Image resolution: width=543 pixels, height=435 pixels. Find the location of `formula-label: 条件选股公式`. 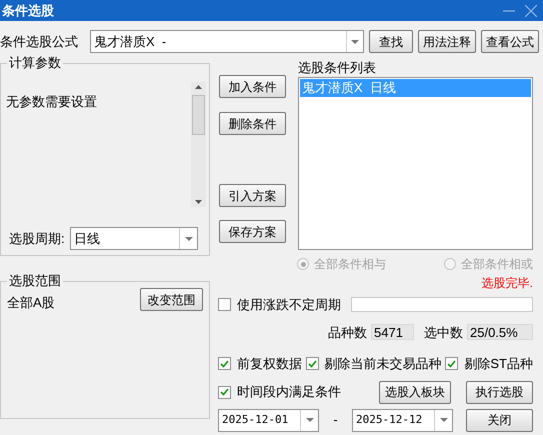

formula-label: 条件选股公式 is located at coordinates (39, 41).